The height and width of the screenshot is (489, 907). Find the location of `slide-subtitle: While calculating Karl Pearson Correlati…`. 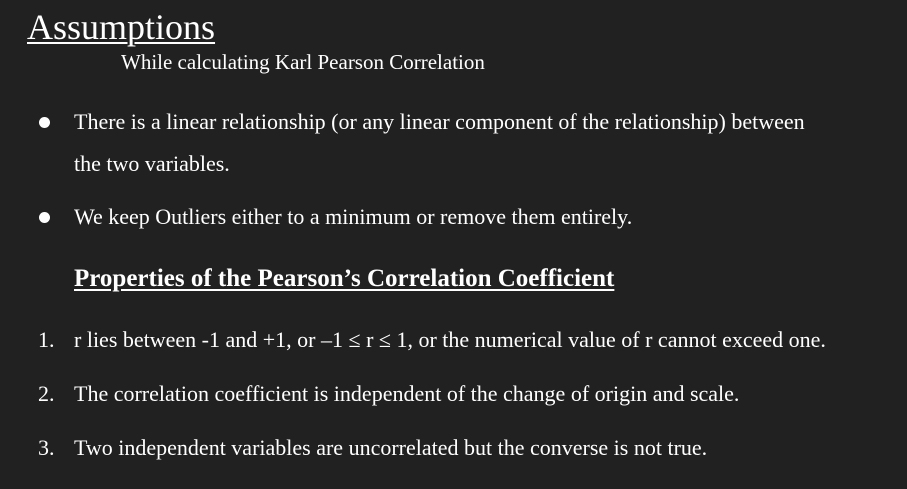

slide-subtitle: While calculating Karl Pearson Correlati… is located at coordinates (303, 62).